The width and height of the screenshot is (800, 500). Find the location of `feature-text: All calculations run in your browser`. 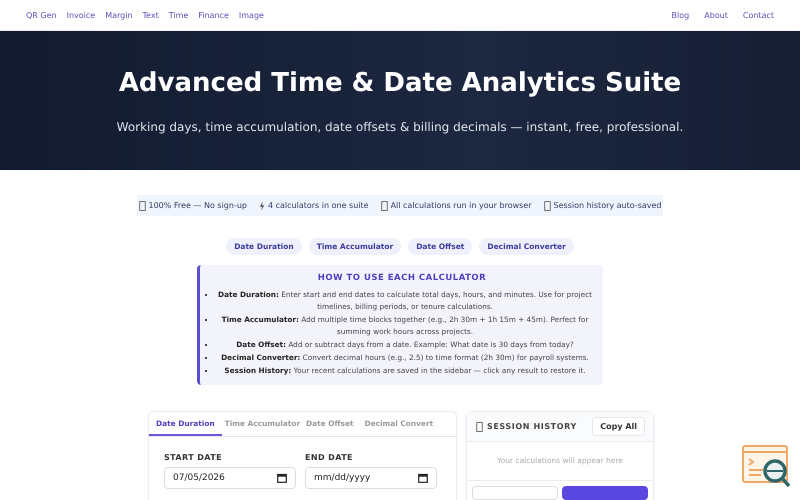

feature-text: All calculations run in your browser is located at coordinates (461, 205).